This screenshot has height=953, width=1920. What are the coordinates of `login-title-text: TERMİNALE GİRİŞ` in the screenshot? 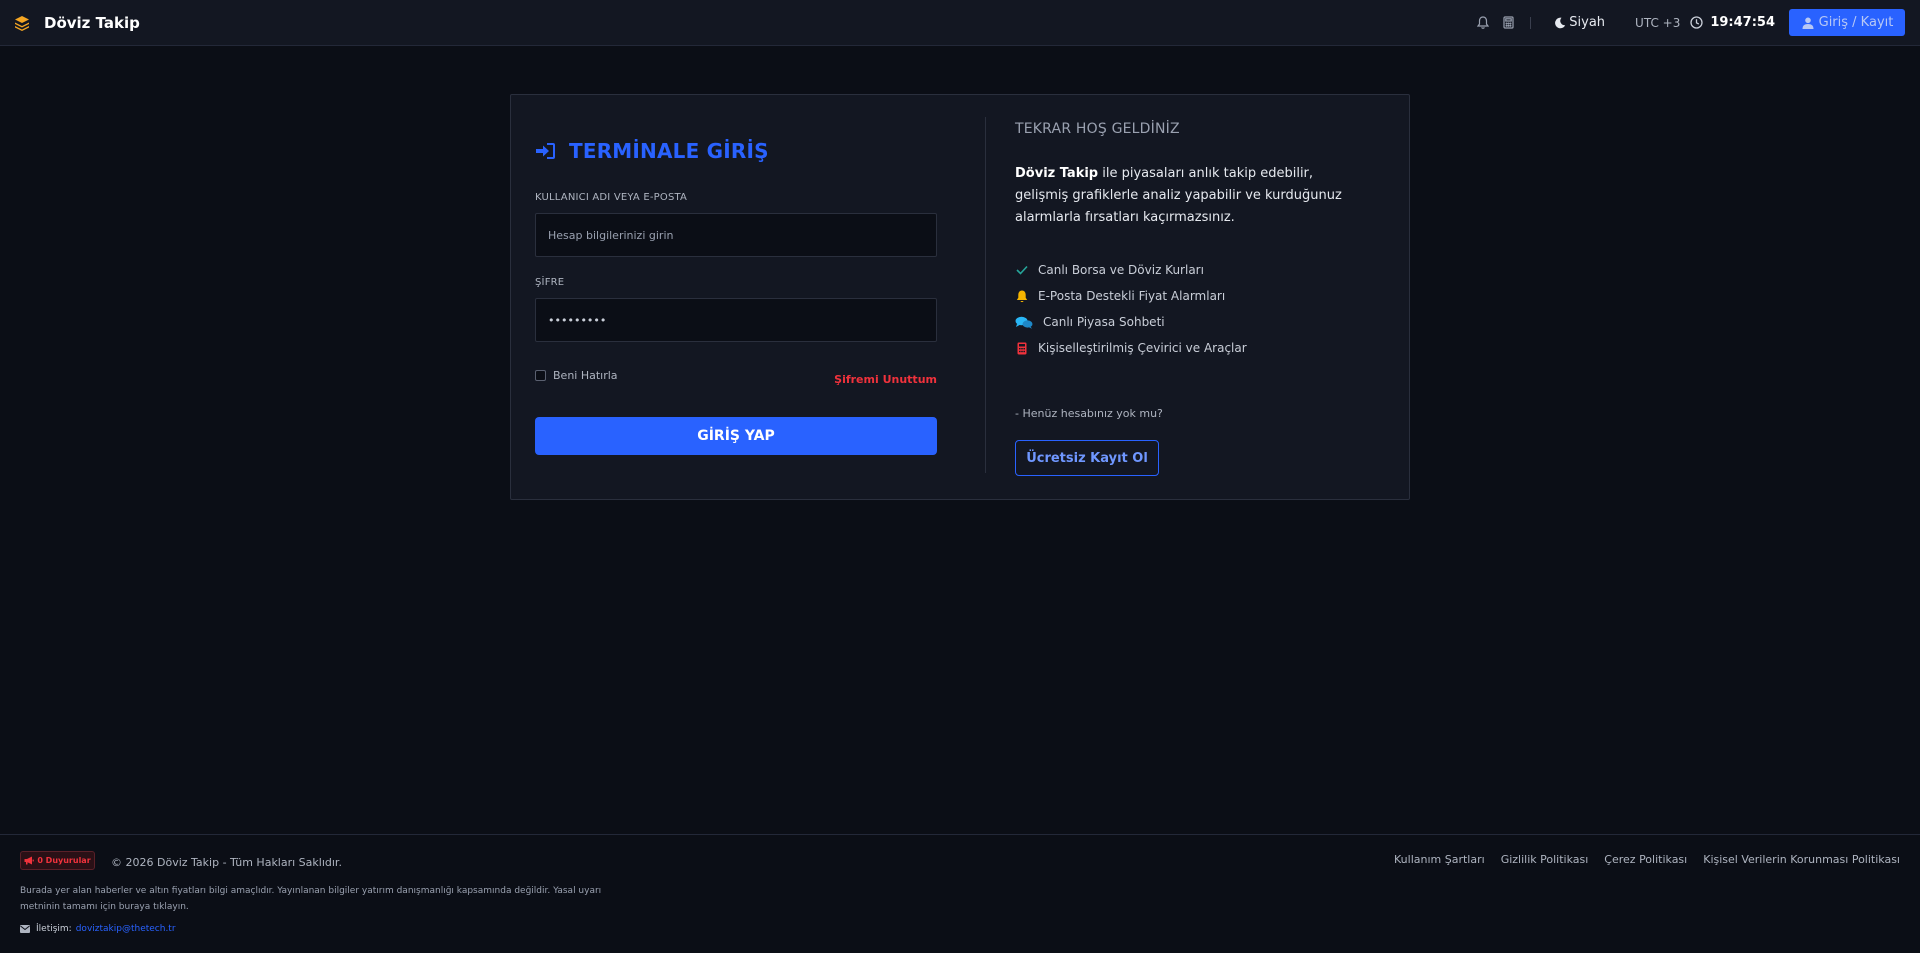 It's located at (669, 151).